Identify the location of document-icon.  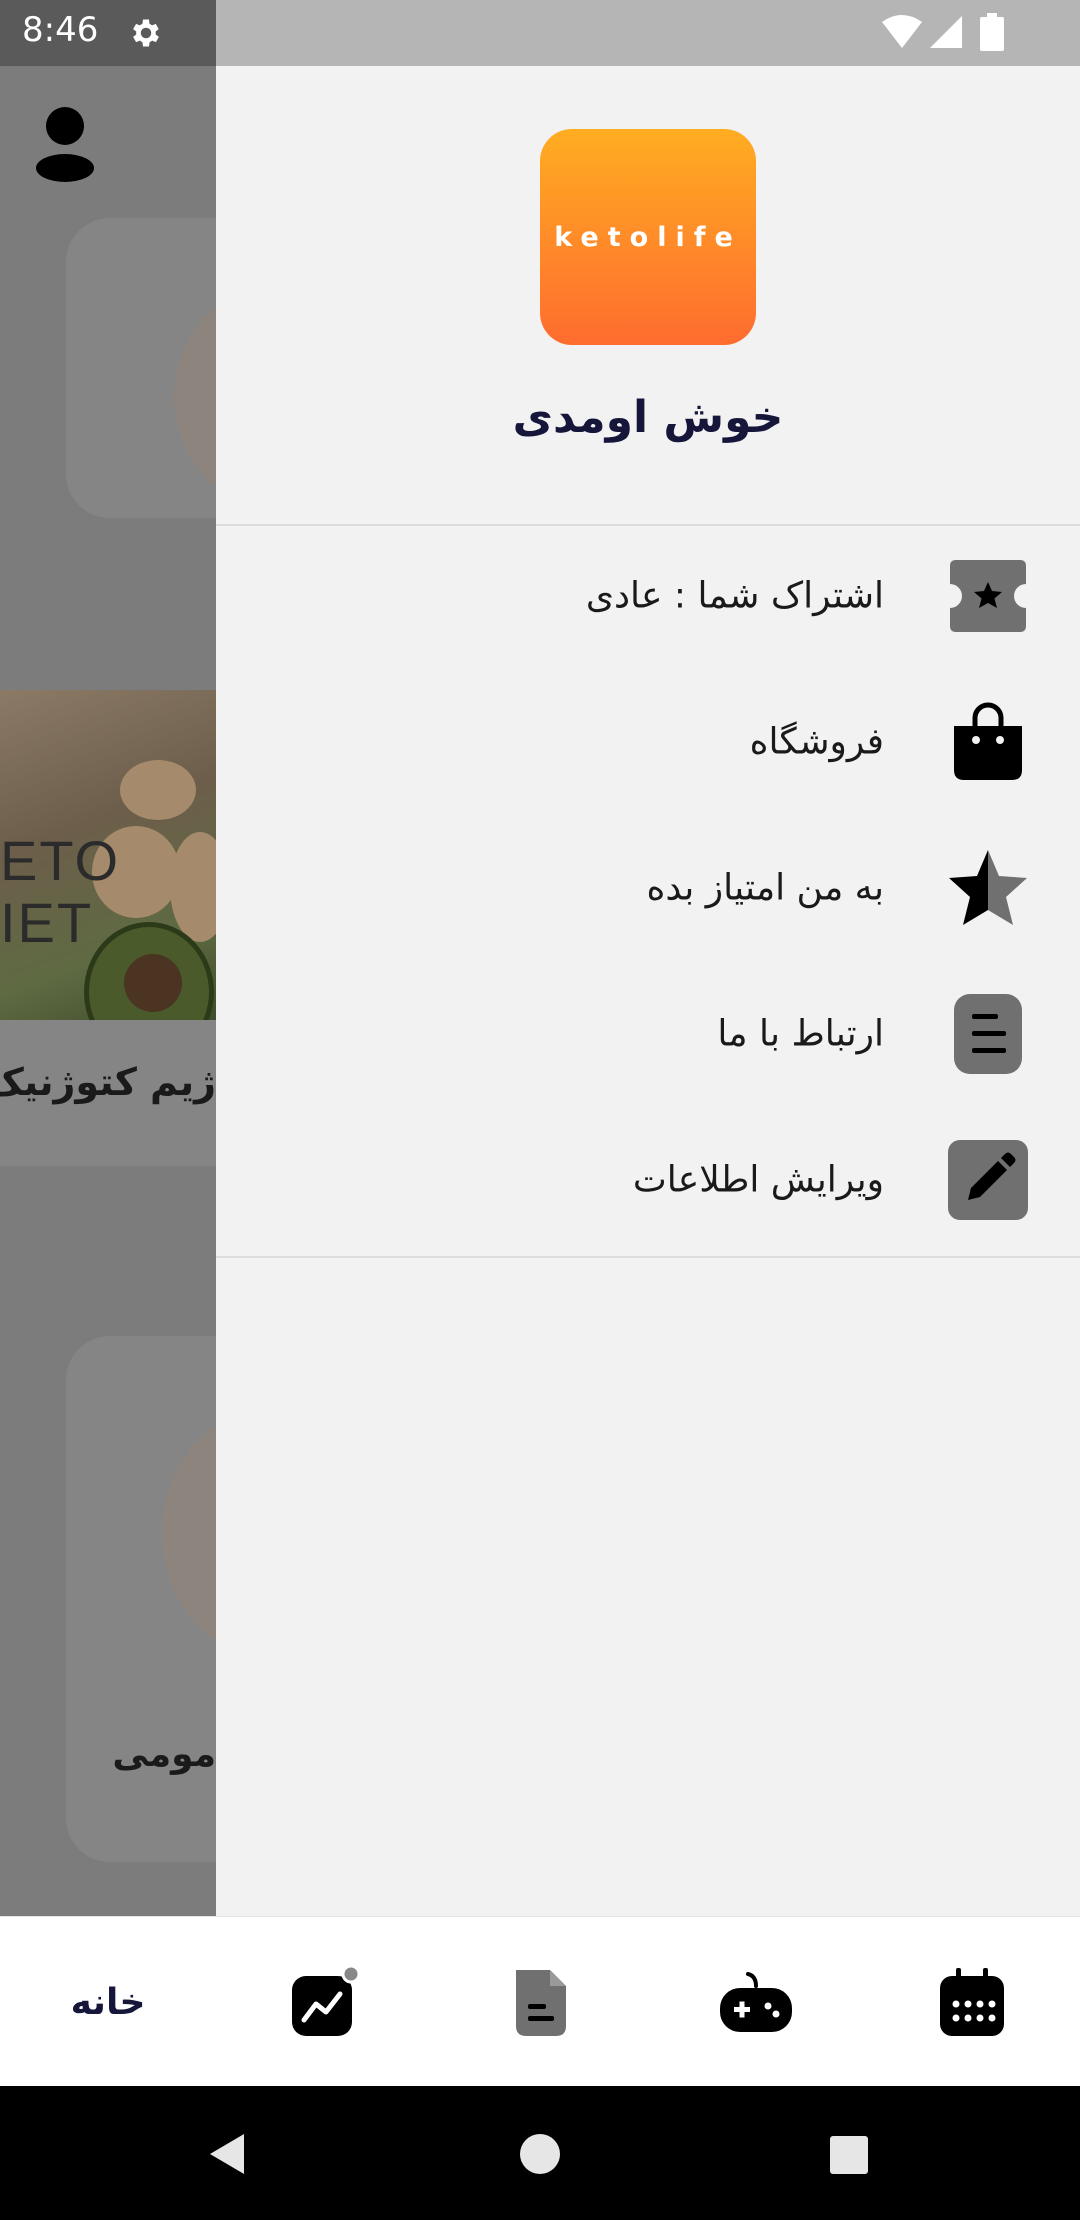
(541, 2003).